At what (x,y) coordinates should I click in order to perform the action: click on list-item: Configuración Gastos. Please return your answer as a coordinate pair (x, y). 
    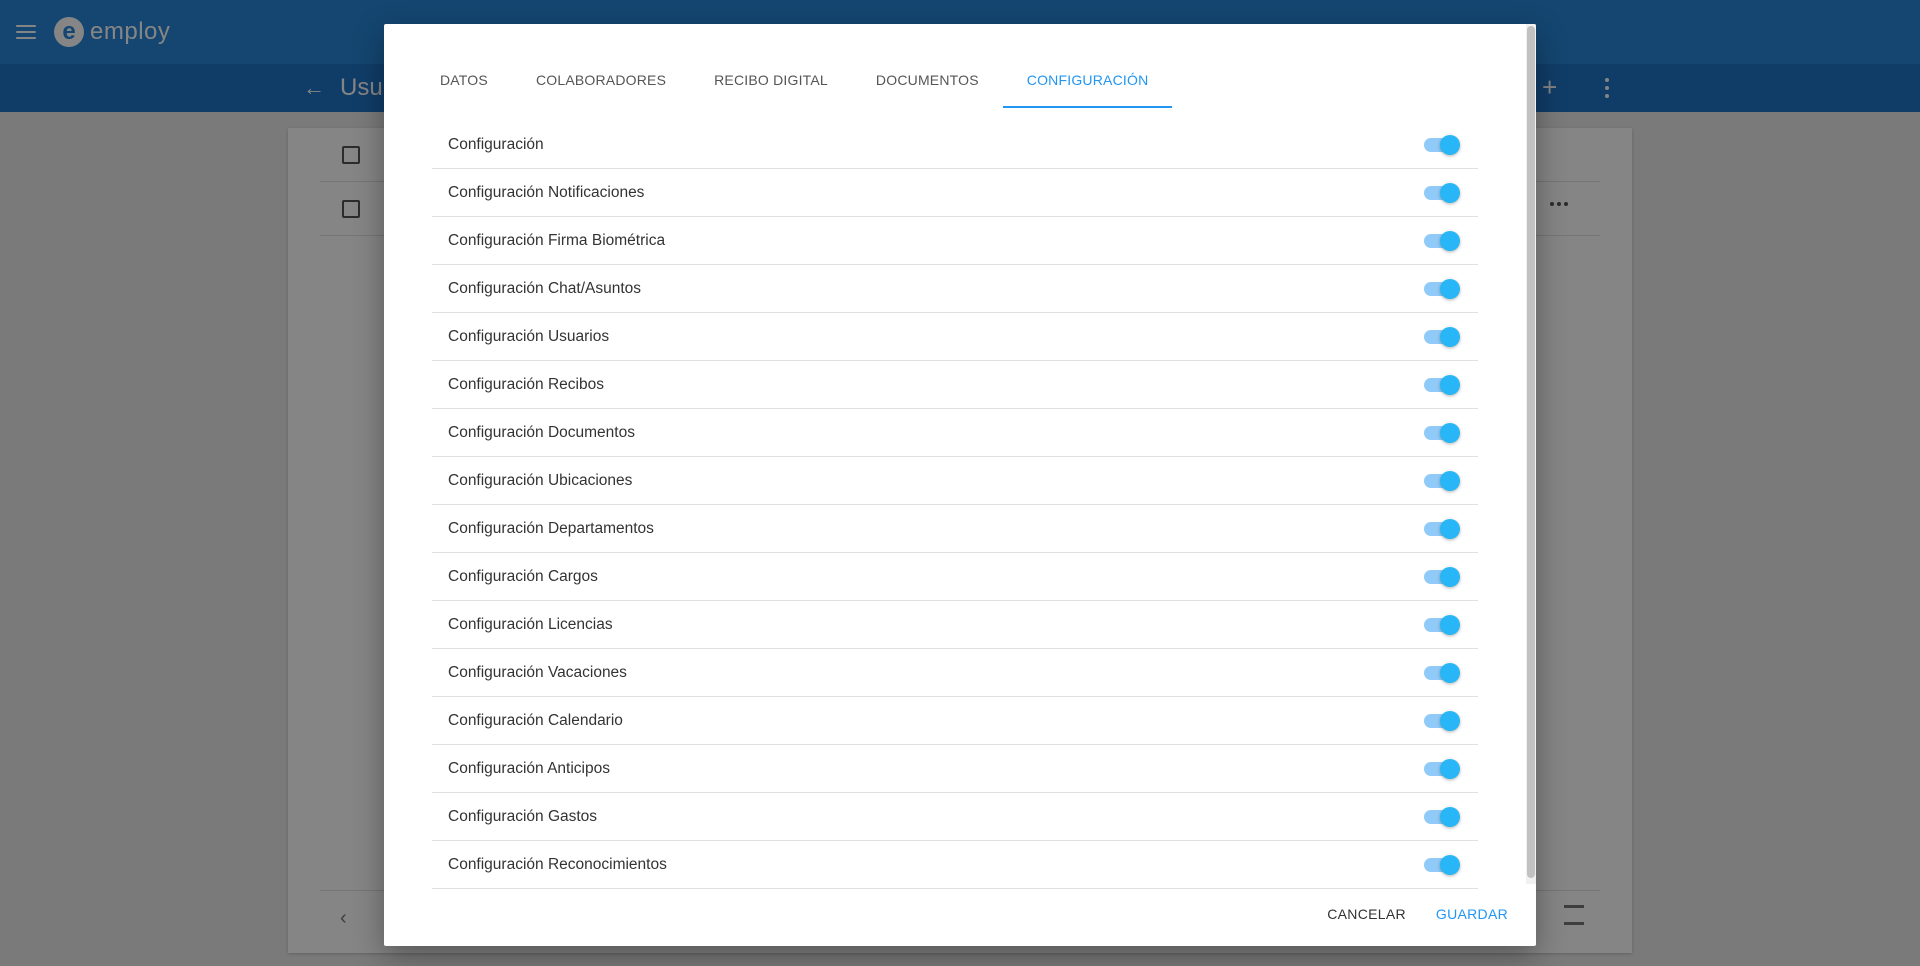
    Looking at the image, I should click on (955, 817).